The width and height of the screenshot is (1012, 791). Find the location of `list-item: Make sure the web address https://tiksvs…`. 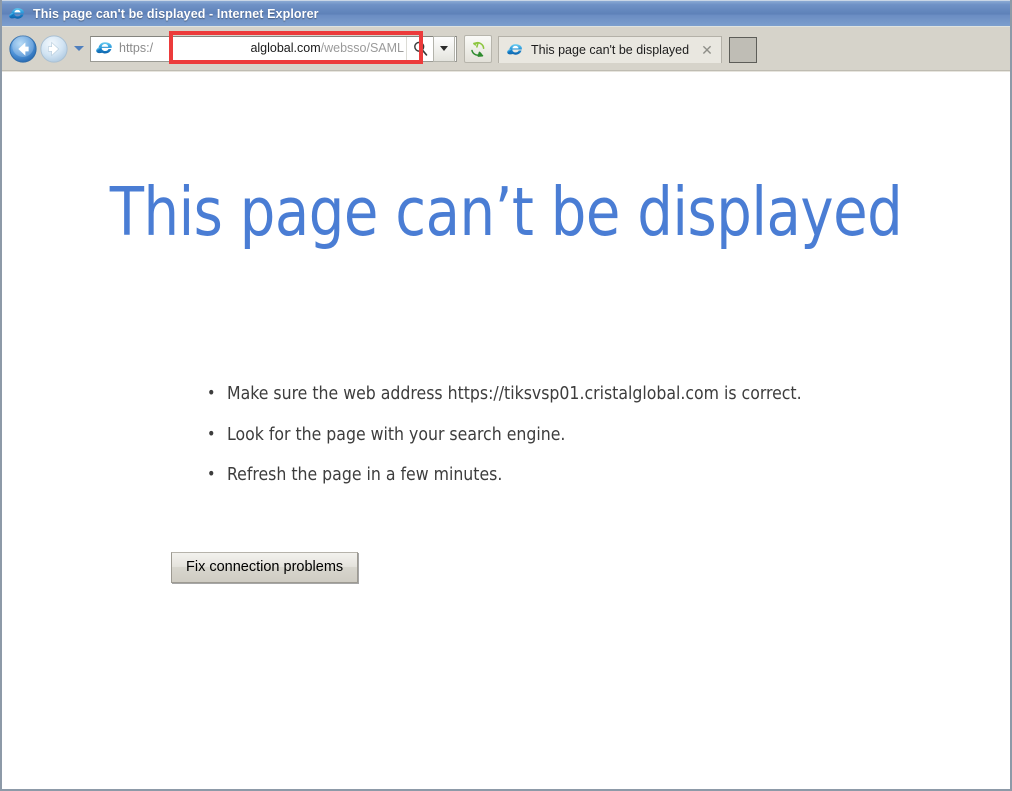

list-item: Make sure the web address https://tiksvs… is located at coordinates (504, 394).